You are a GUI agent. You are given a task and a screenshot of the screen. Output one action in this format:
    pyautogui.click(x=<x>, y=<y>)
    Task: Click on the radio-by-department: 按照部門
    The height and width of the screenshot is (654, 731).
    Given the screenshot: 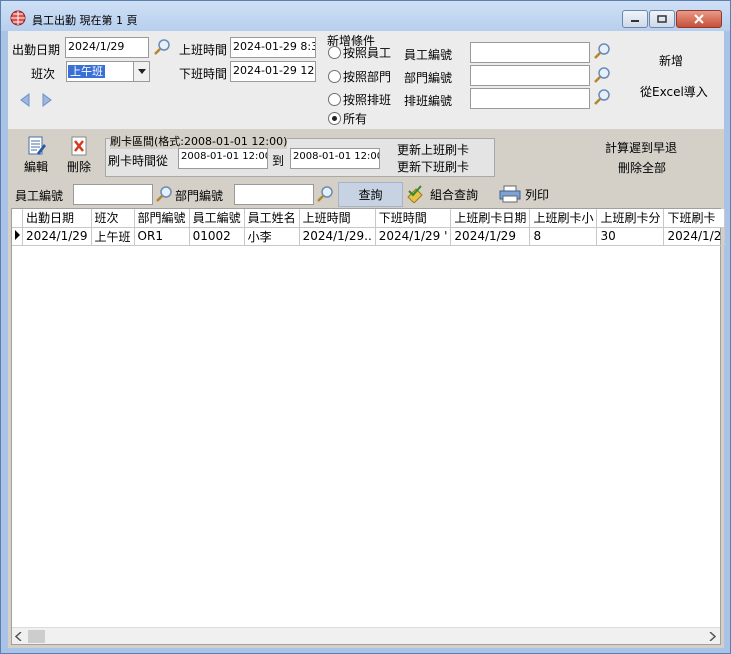 What is the action you would take?
    pyautogui.click(x=359, y=76)
    